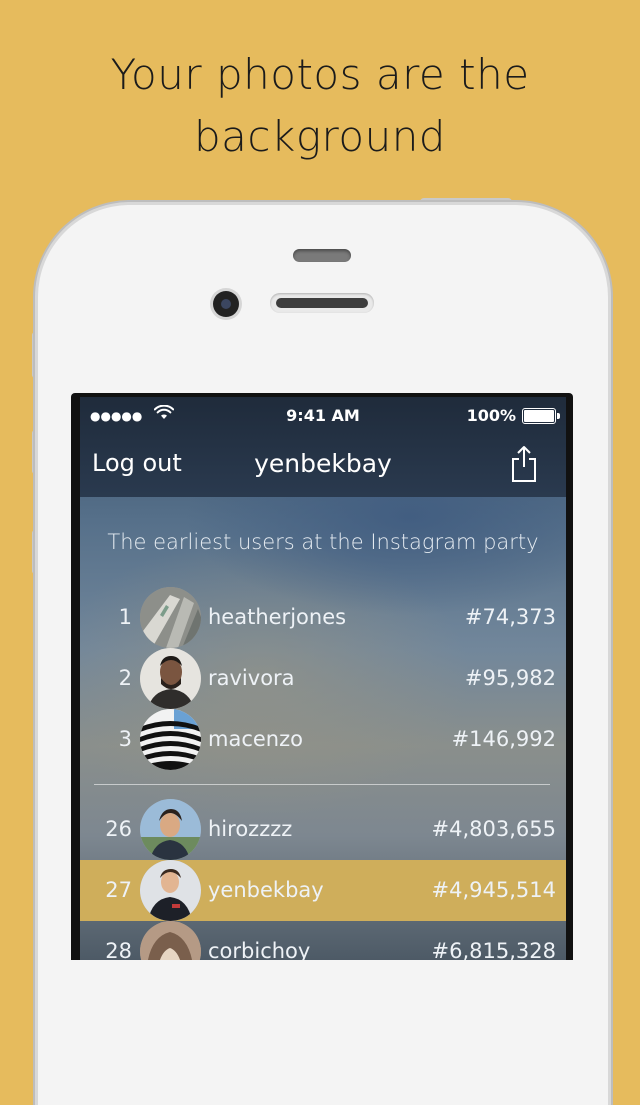 The image size is (640, 1105). Describe the element at coordinates (510, 617) in the screenshot. I see `row-user-number: #74,373` at that location.